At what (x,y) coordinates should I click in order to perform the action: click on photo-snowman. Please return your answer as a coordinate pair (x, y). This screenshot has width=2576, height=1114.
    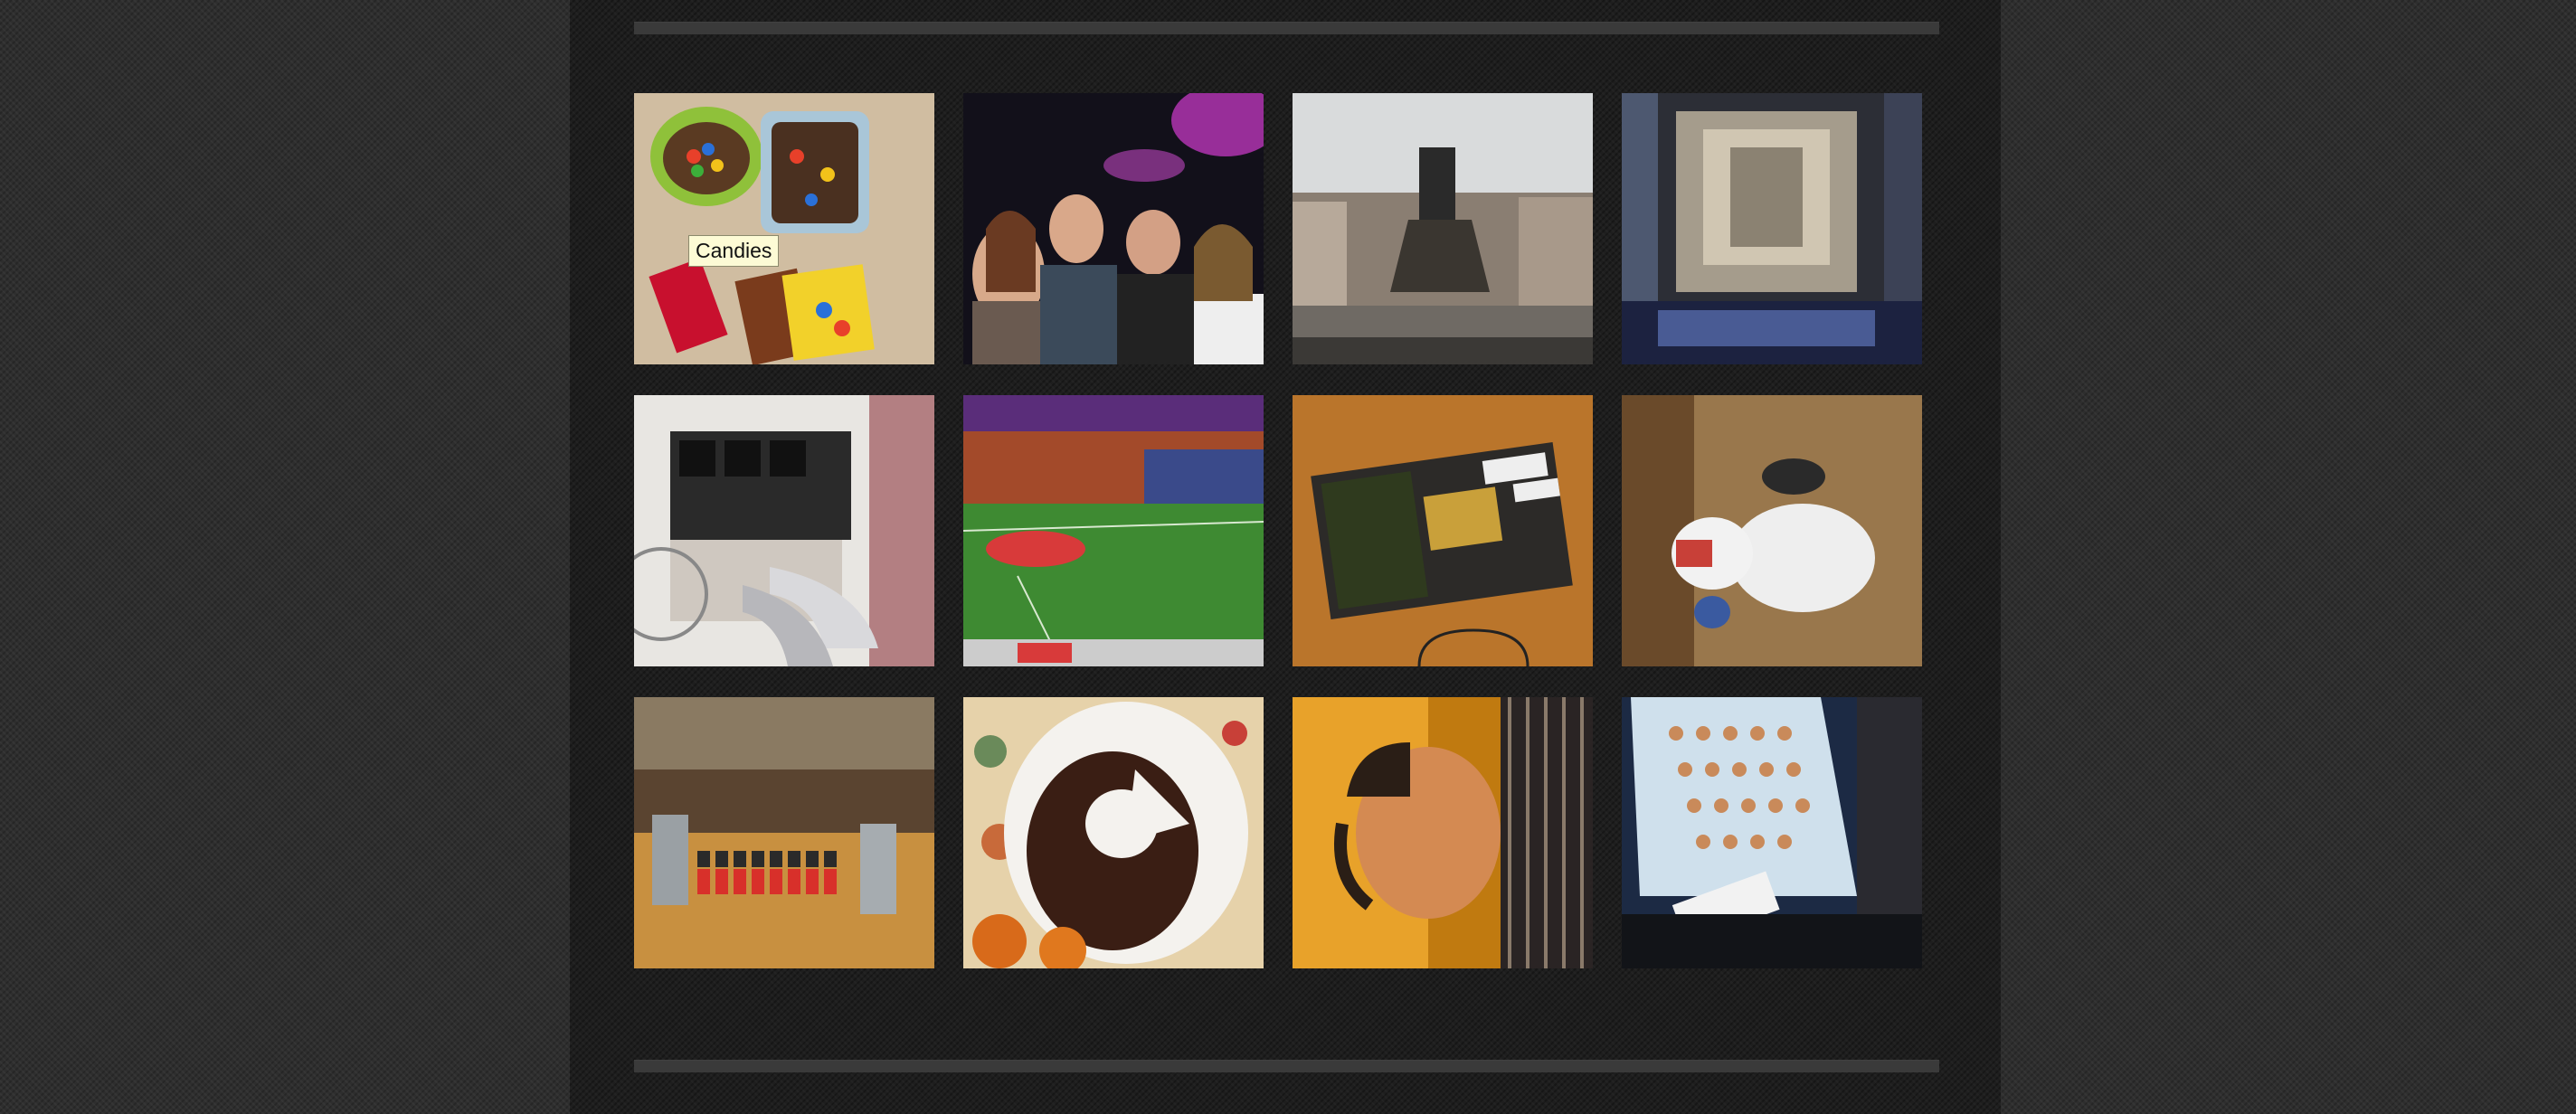
    Looking at the image, I should click on (1772, 530).